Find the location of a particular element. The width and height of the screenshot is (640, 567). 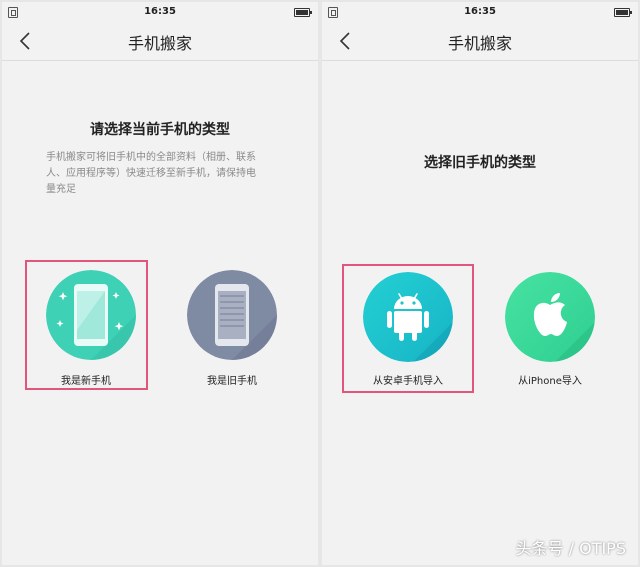

apple-icon is located at coordinates (550, 317).